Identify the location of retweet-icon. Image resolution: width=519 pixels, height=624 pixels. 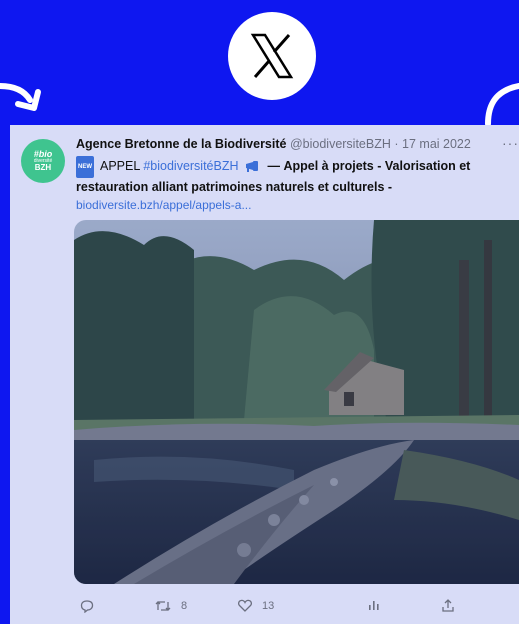
(163, 606).